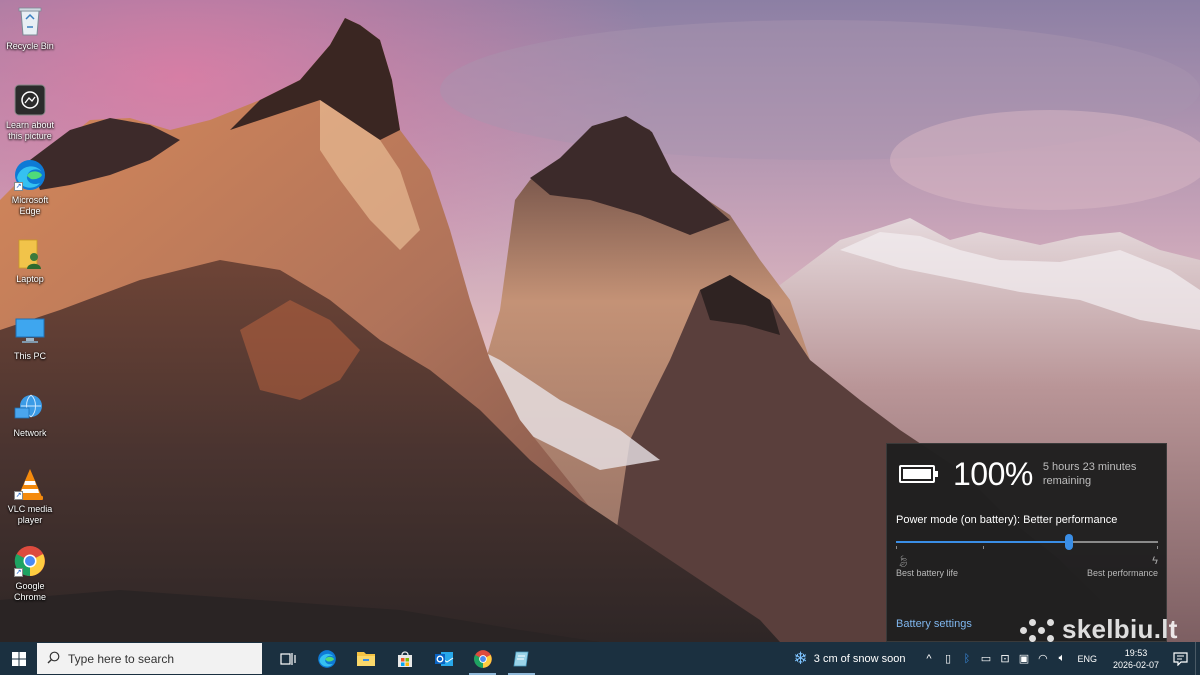 This screenshot has height=675, width=1200. Describe the element at coordinates (30, 21) in the screenshot. I see `recycle-bin-icon` at that location.